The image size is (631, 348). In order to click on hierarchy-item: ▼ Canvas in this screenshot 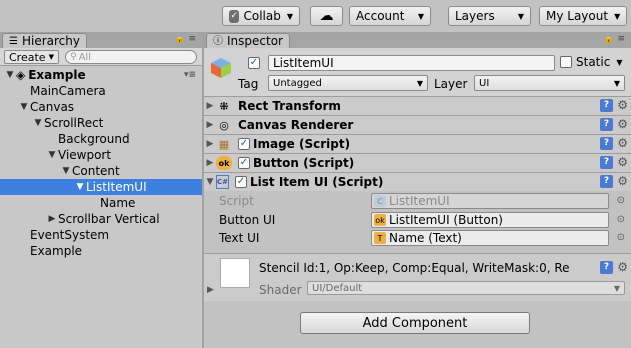, I will do `click(101, 107)`.